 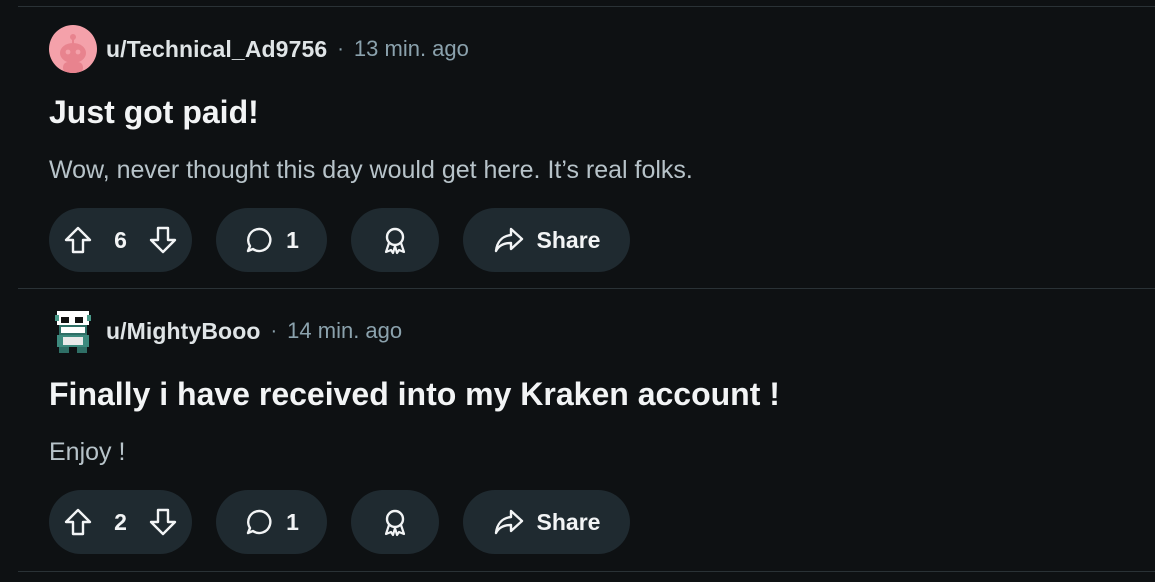 I want to click on post-actions: 6 1 Share, so click(x=351, y=240).